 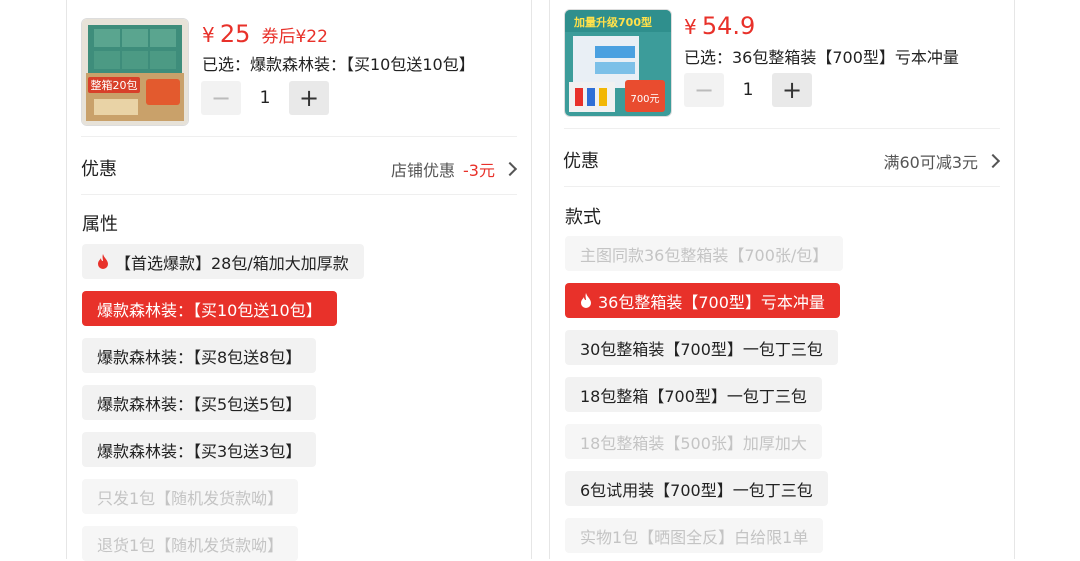 I want to click on discount-row: 满60可减3元, so click(x=942, y=161).